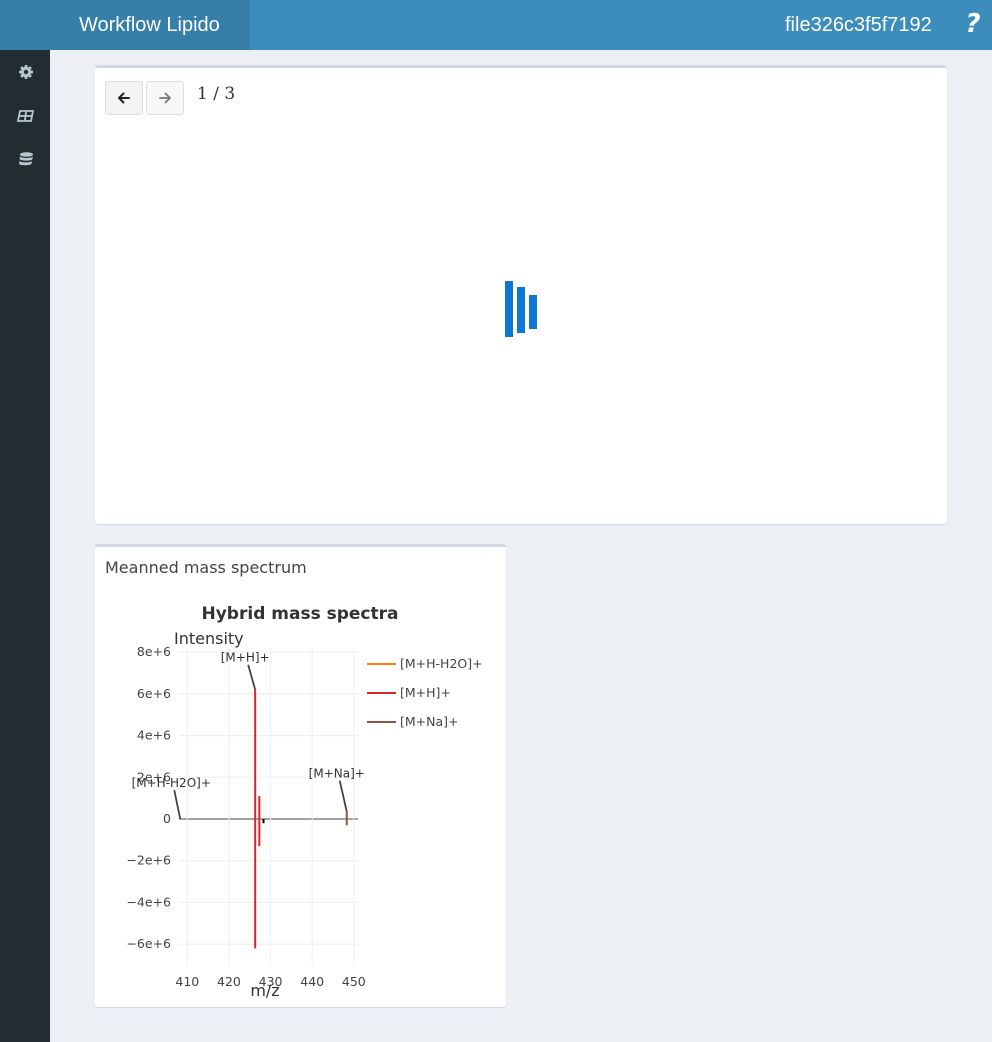 The image size is (992, 1042). What do you see at coordinates (245, 658) in the screenshot?
I see `annotation-label: [M+H]+` at bounding box center [245, 658].